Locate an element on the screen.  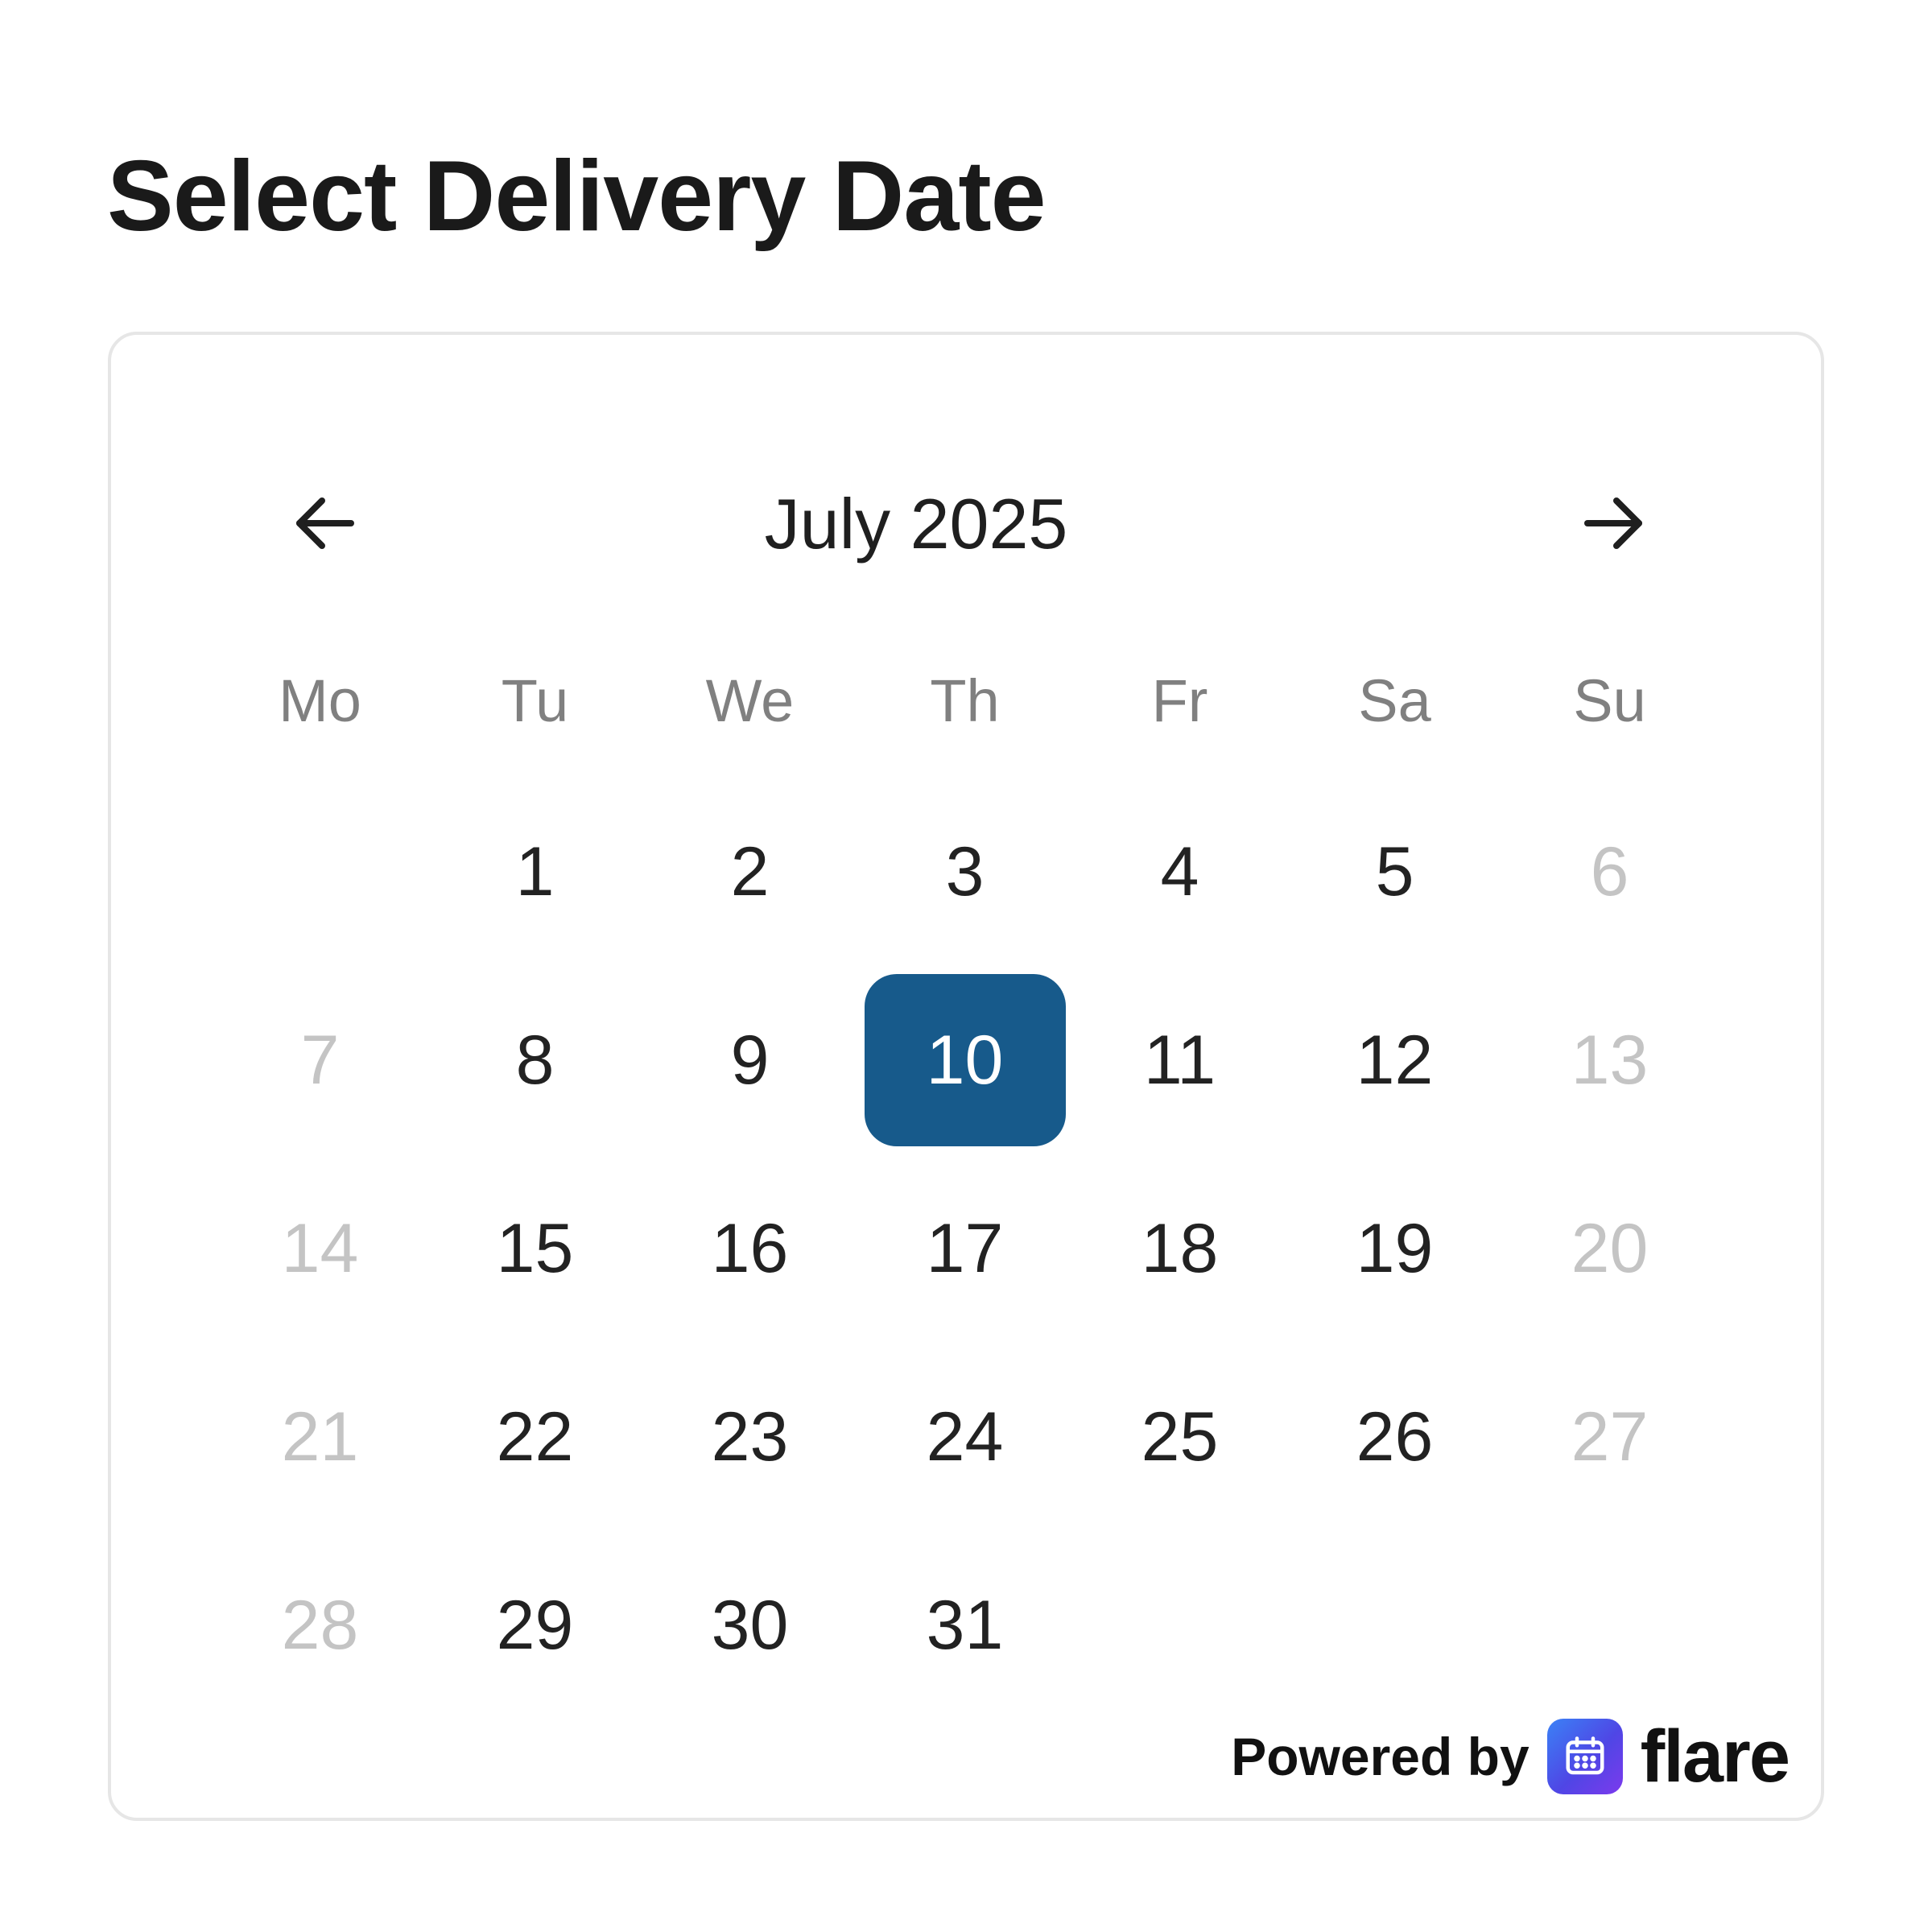
calendar-day: 14 is located at coordinates (320, 1248).